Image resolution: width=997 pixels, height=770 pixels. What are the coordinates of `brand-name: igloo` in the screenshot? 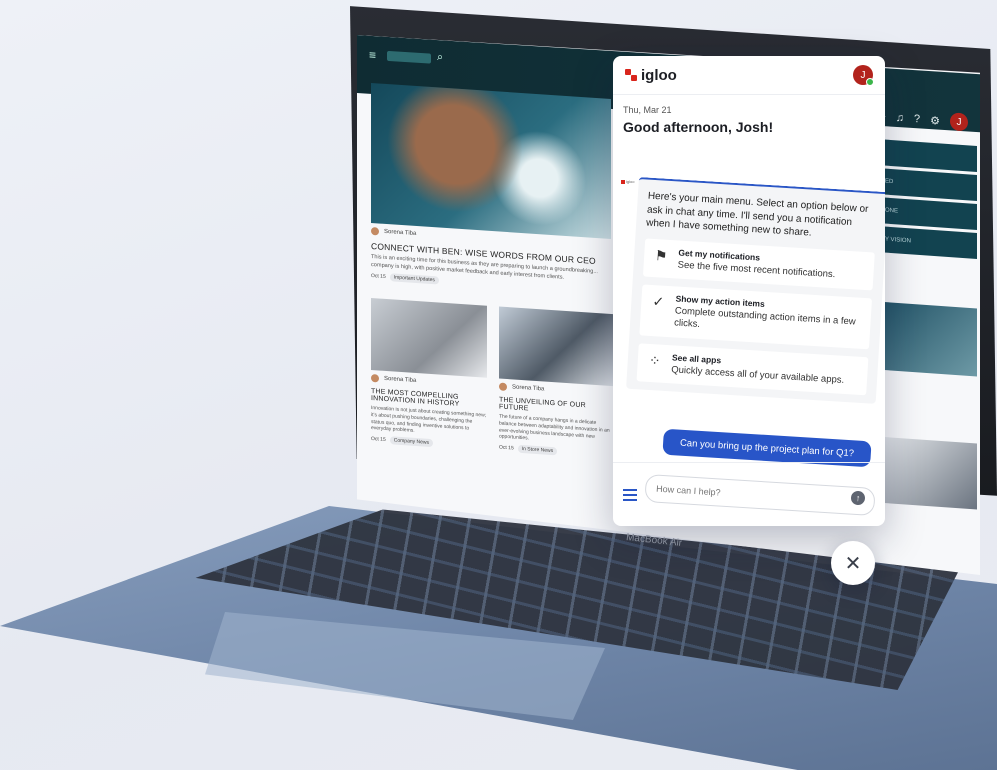 It's located at (659, 75).